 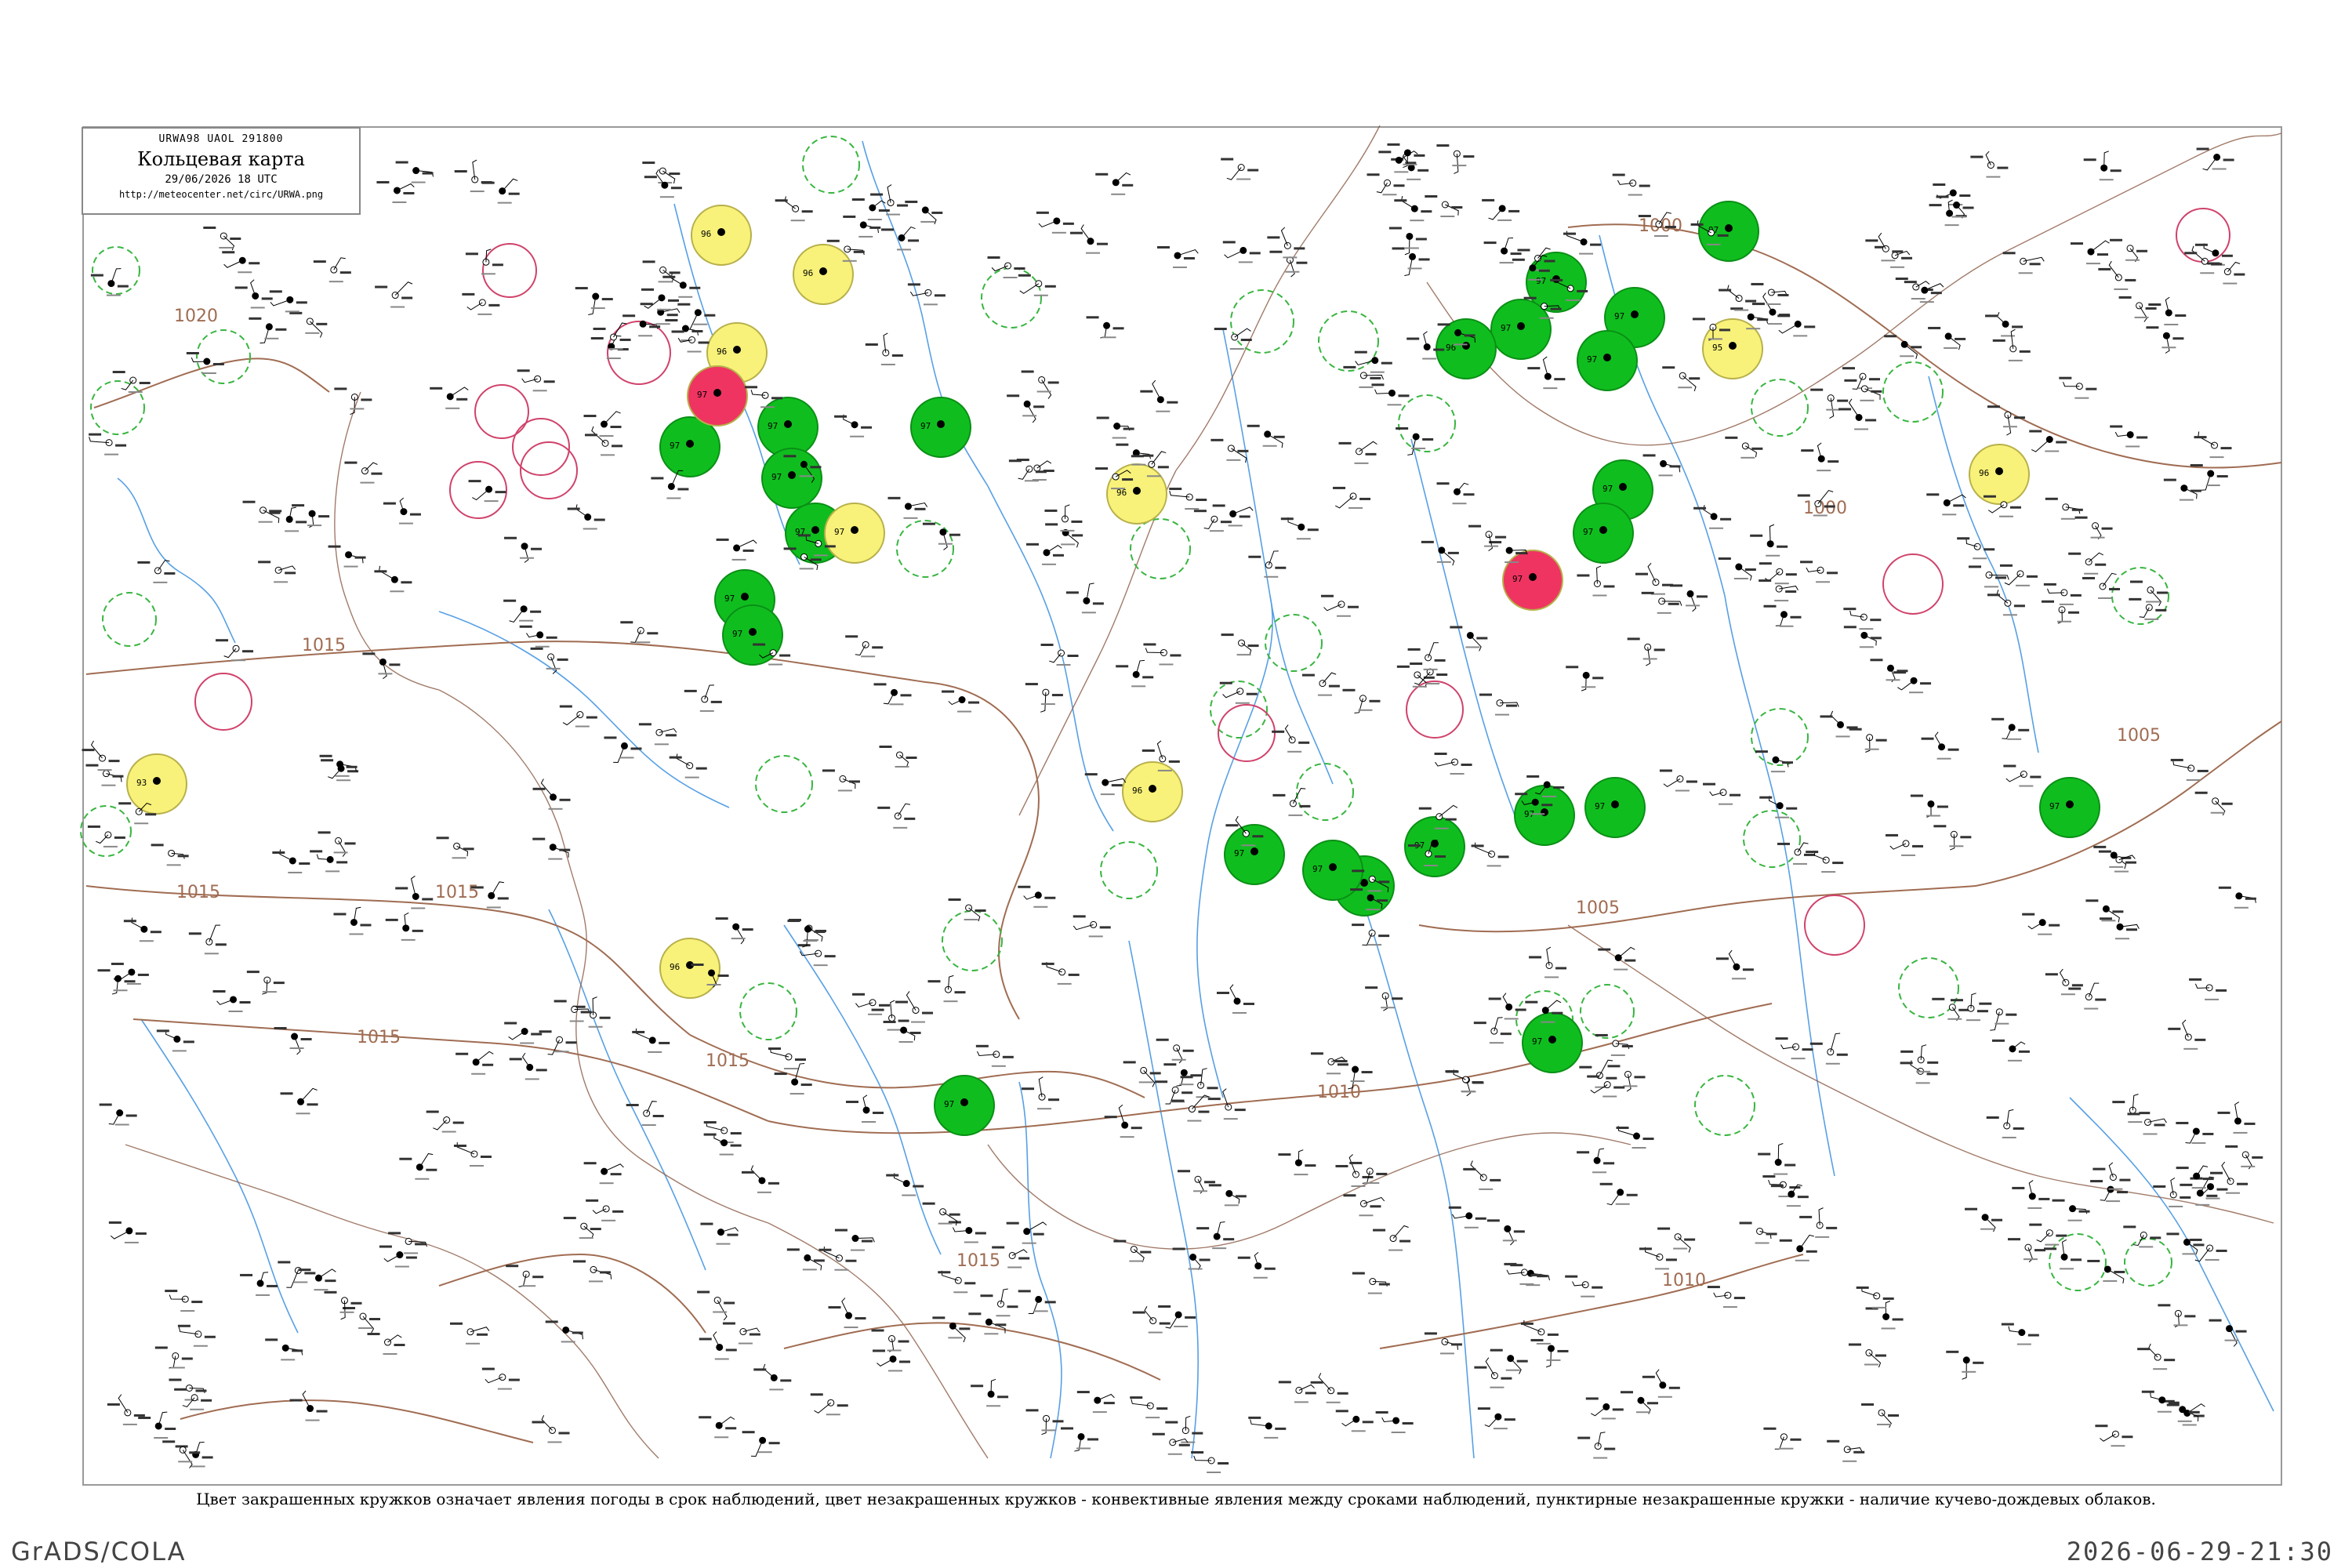 I want to click on station-marker-green: 97, so click(x=689, y=446).